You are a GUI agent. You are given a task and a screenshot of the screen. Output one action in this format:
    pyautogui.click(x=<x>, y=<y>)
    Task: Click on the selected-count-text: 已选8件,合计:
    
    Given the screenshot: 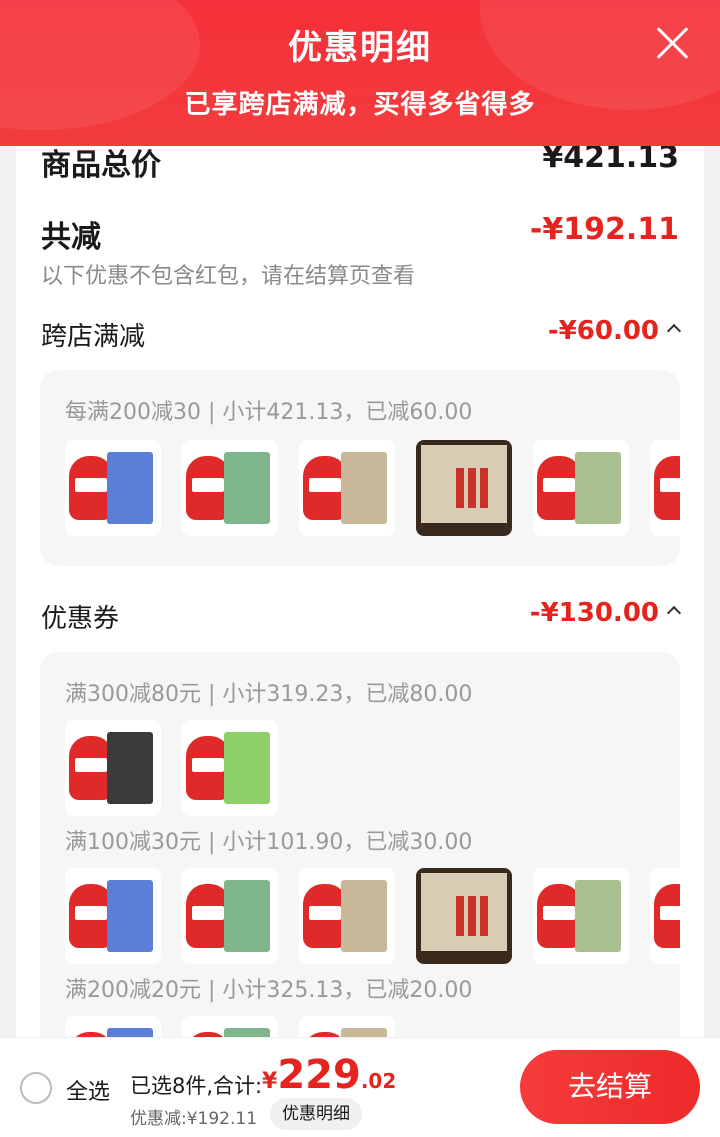 What is the action you would take?
    pyautogui.click(x=196, y=1086)
    